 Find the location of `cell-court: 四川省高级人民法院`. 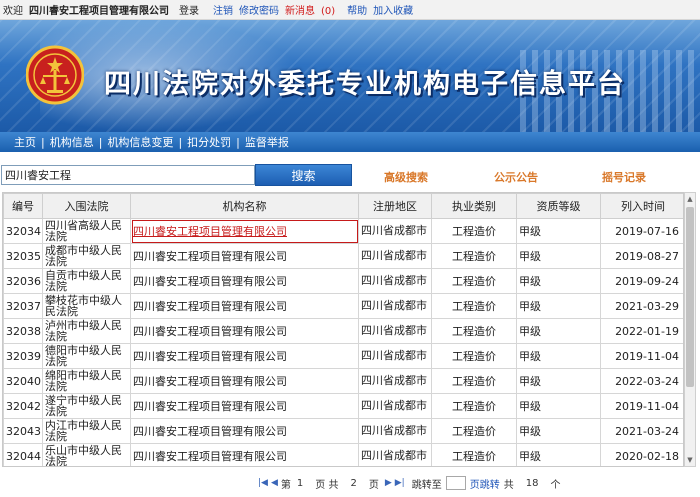

cell-court: 四川省高级人民法院 is located at coordinates (86, 231).